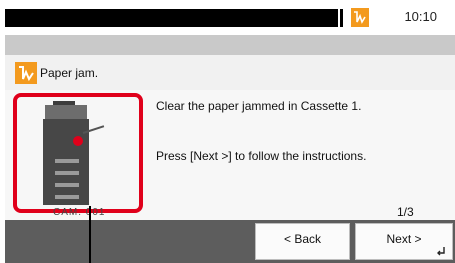 This screenshot has height=263, width=455. Describe the element at coordinates (441, 251) in the screenshot. I see `enter-icon` at that location.